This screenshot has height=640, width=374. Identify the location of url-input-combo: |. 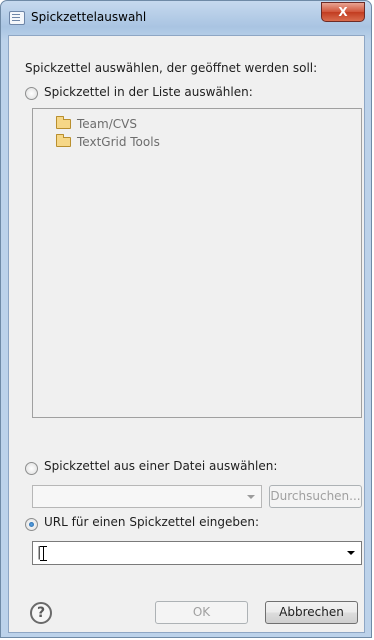
(197, 553).